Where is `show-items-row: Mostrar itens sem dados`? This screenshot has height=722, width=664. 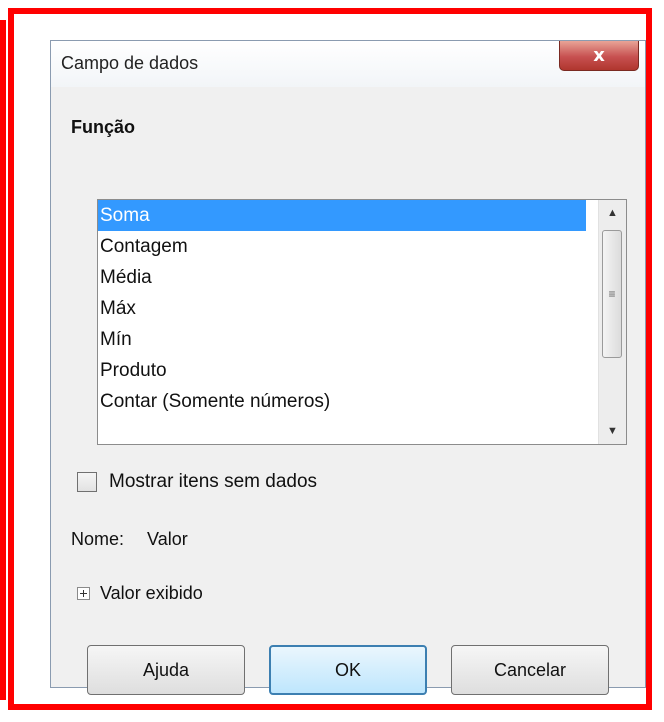
show-items-row: Mostrar itens sem dados is located at coordinates (197, 482).